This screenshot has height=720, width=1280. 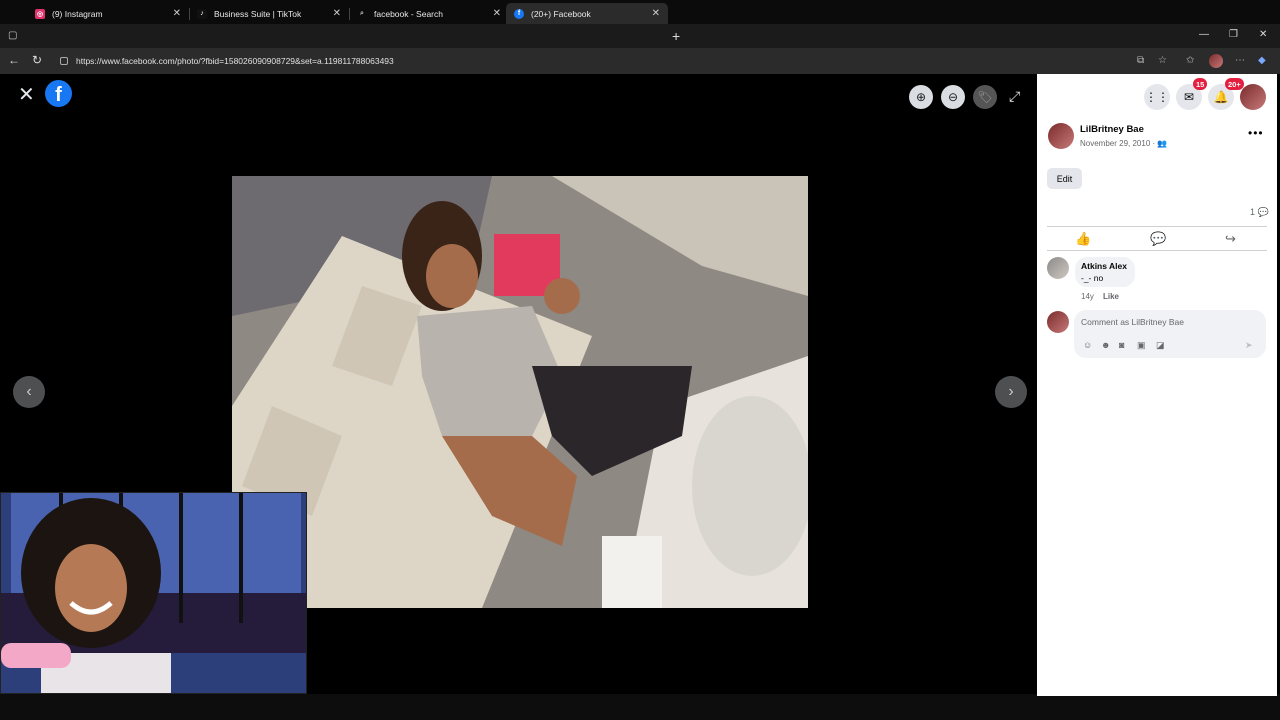 What do you see at coordinates (1234, 84) in the screenshot?
I see `notifications-badge: 20+` at bounding box center [1234, 84].